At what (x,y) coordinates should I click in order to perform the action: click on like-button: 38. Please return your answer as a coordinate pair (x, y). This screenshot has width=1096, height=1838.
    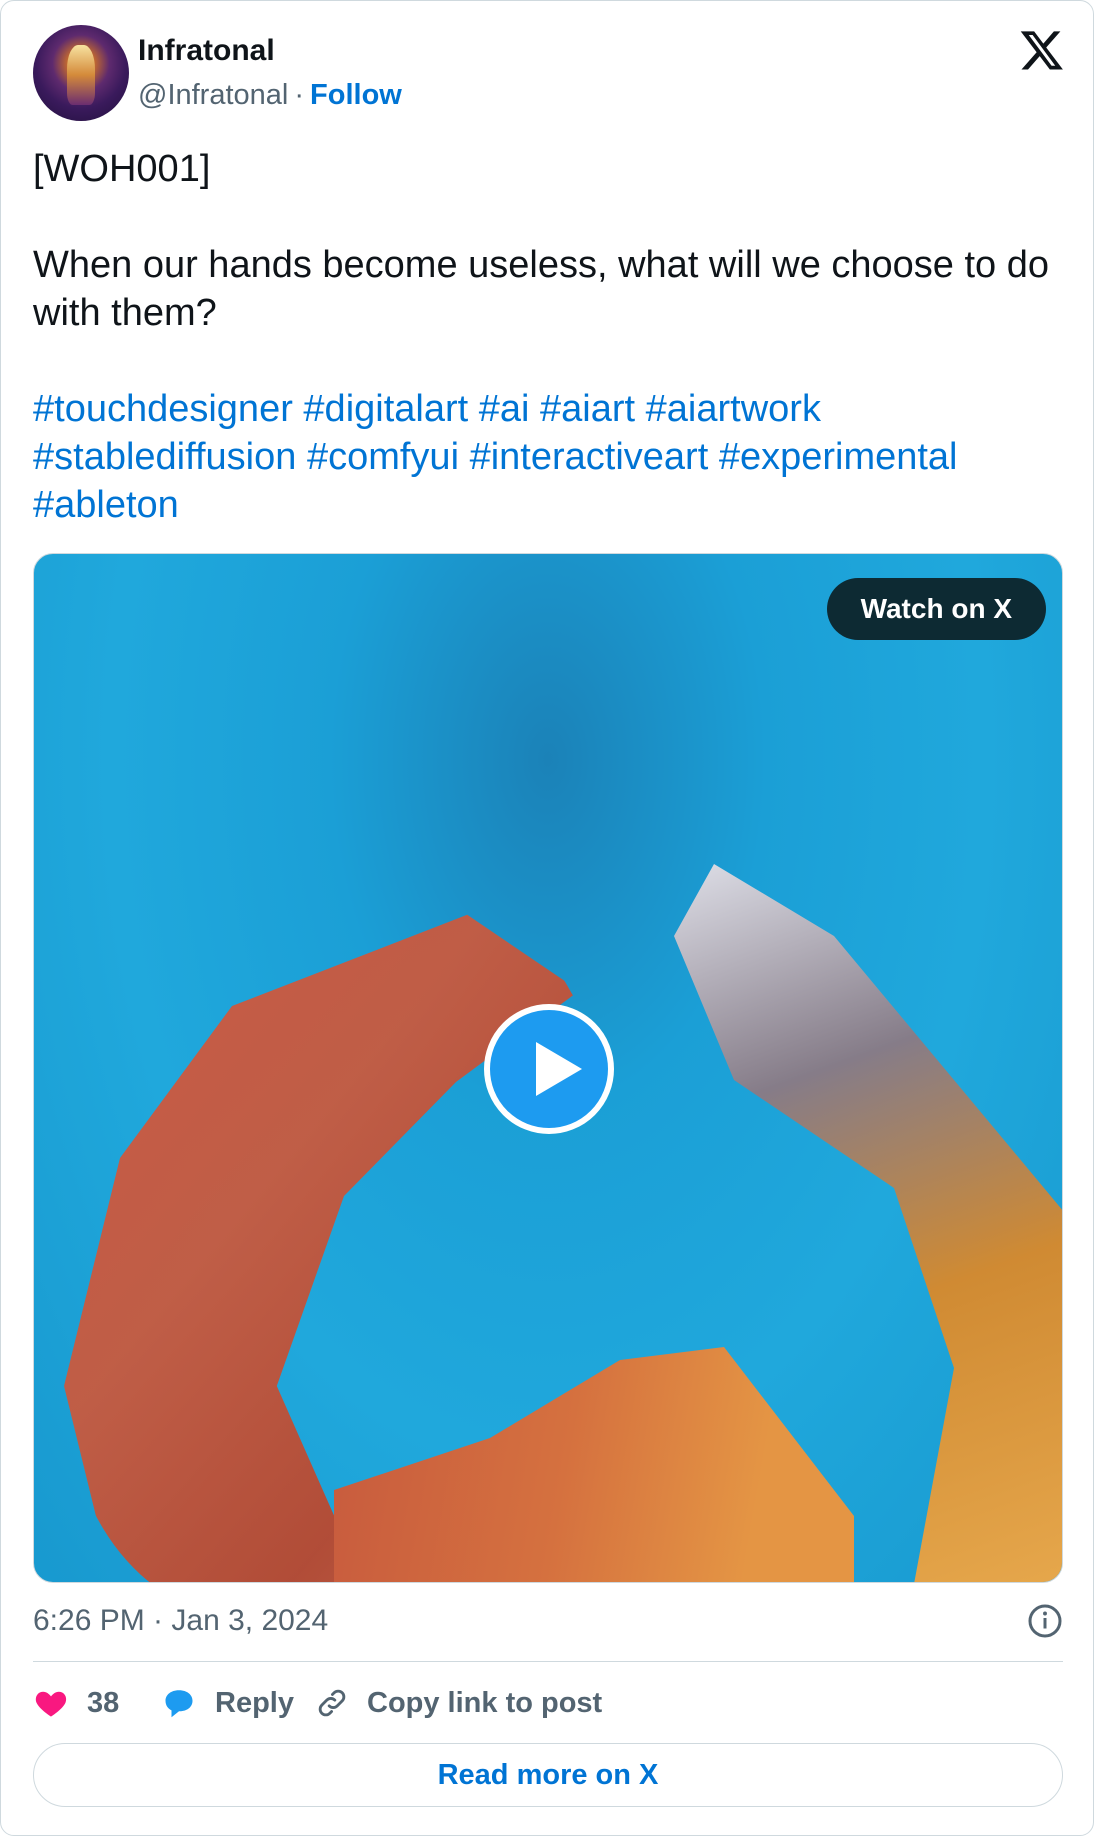
    Looking at the image, I should click on (76, 1703).